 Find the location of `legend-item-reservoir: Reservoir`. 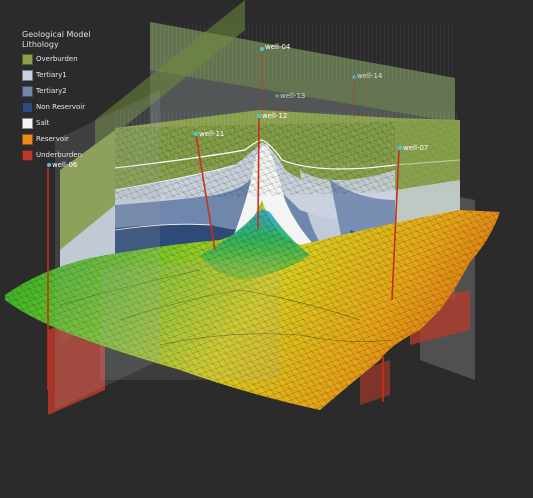

legend-item-reservoir: Reservoir is located at coordinates (72, 139).